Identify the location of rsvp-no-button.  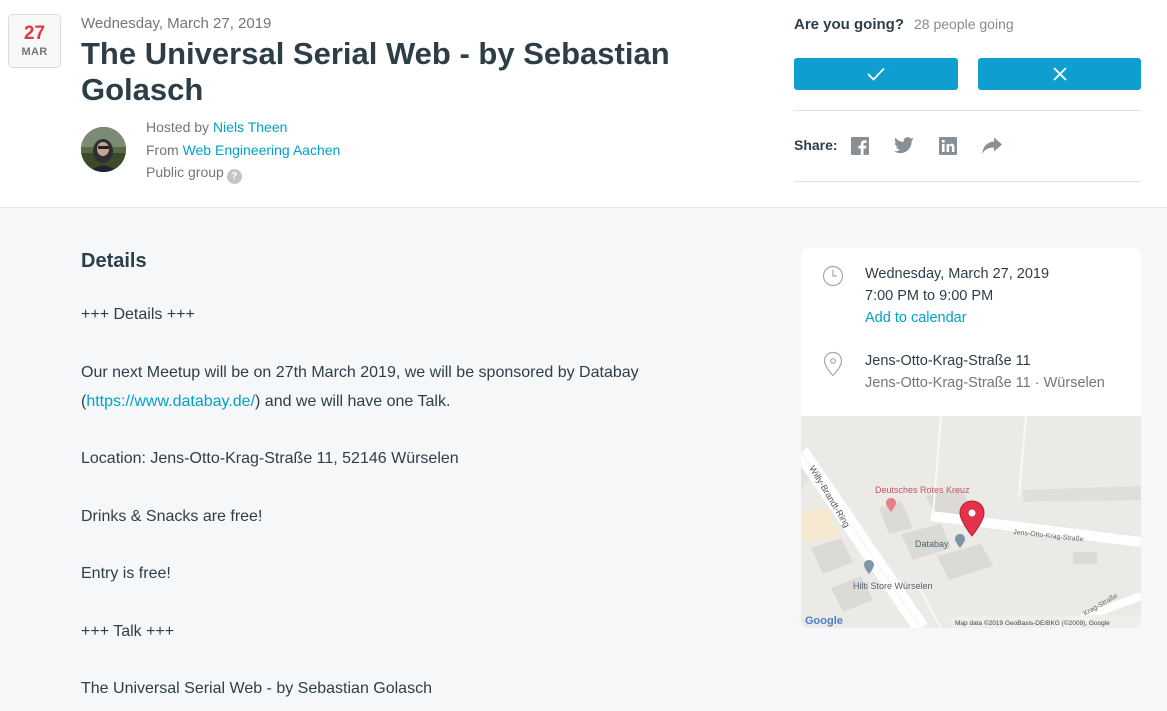
(1059, 74).